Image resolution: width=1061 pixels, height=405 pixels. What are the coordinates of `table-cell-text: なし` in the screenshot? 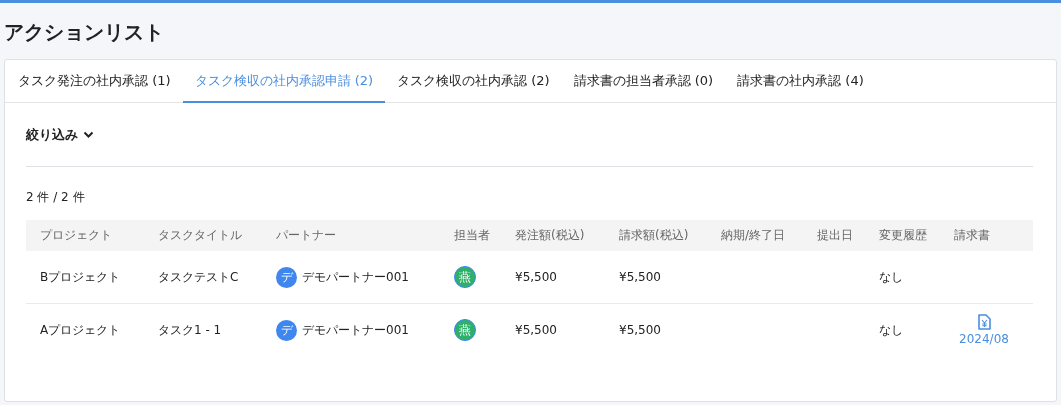 It's located at (891, 330).